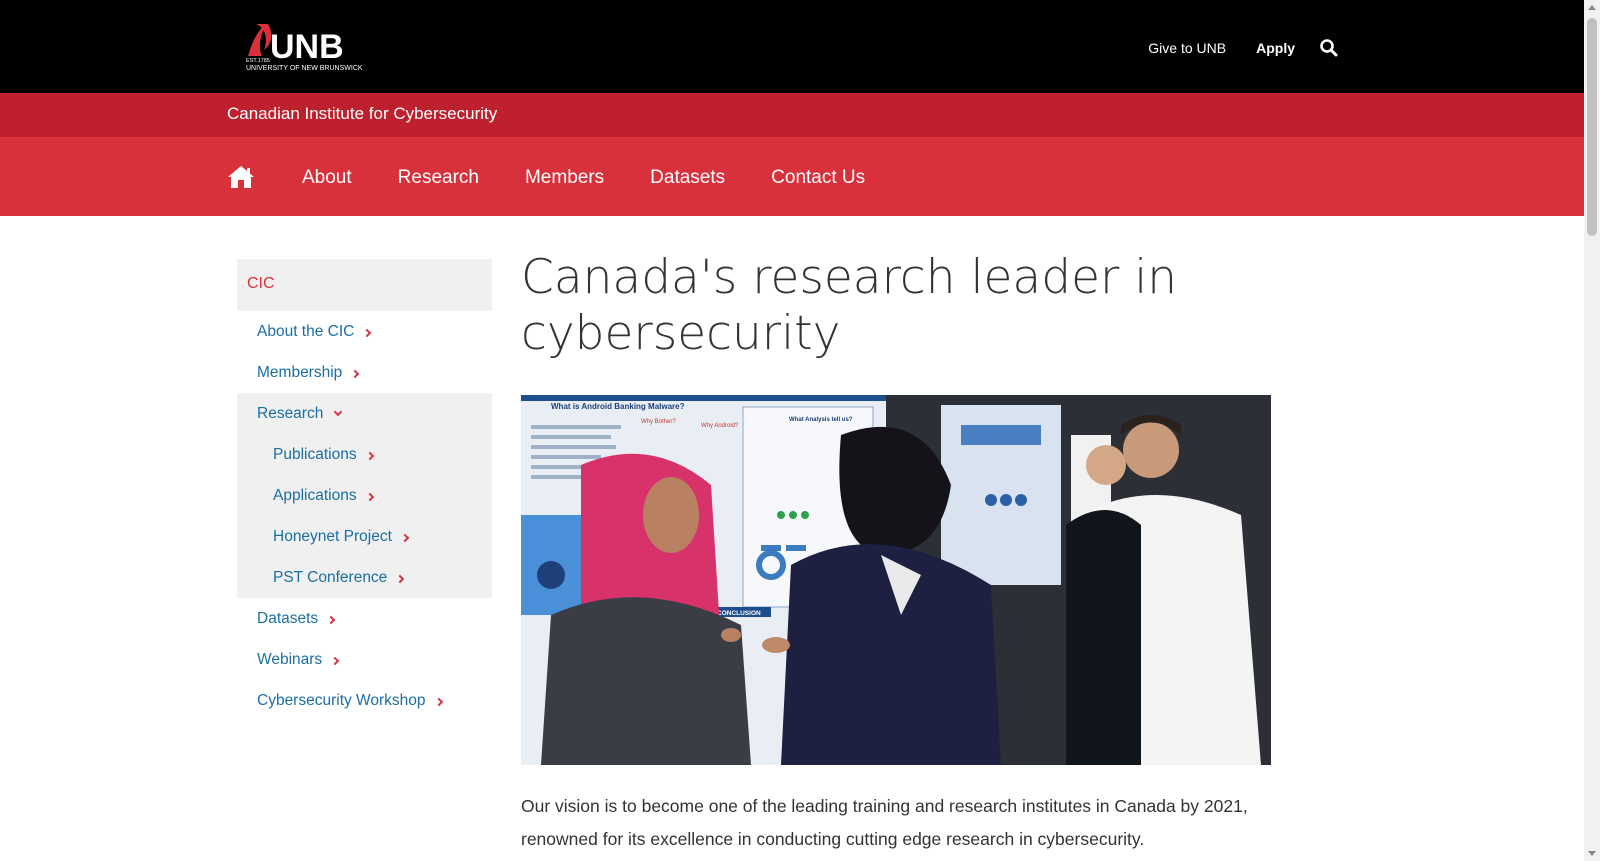 The image size is (1600, 861). I want to click on poster-heading-why-android: Why Android?, so click(720, 426).